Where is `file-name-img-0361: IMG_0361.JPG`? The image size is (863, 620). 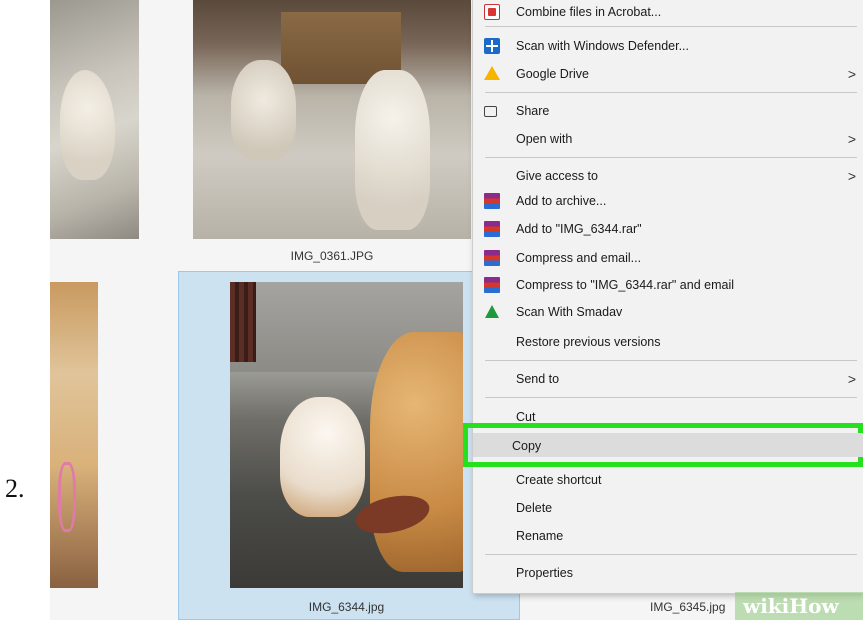
file-name-img-0361: IMG_0361.JPG is located at coordinates (332, 256).